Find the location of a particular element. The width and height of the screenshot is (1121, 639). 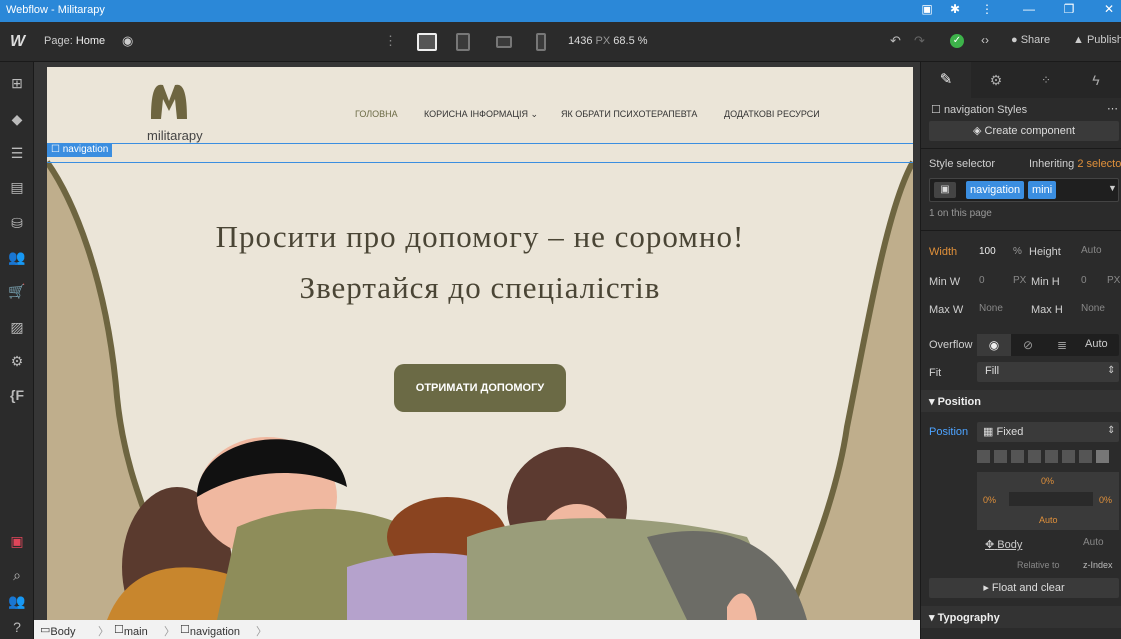

collaborators-icon: 👥 is located at coordinates (17, 601).